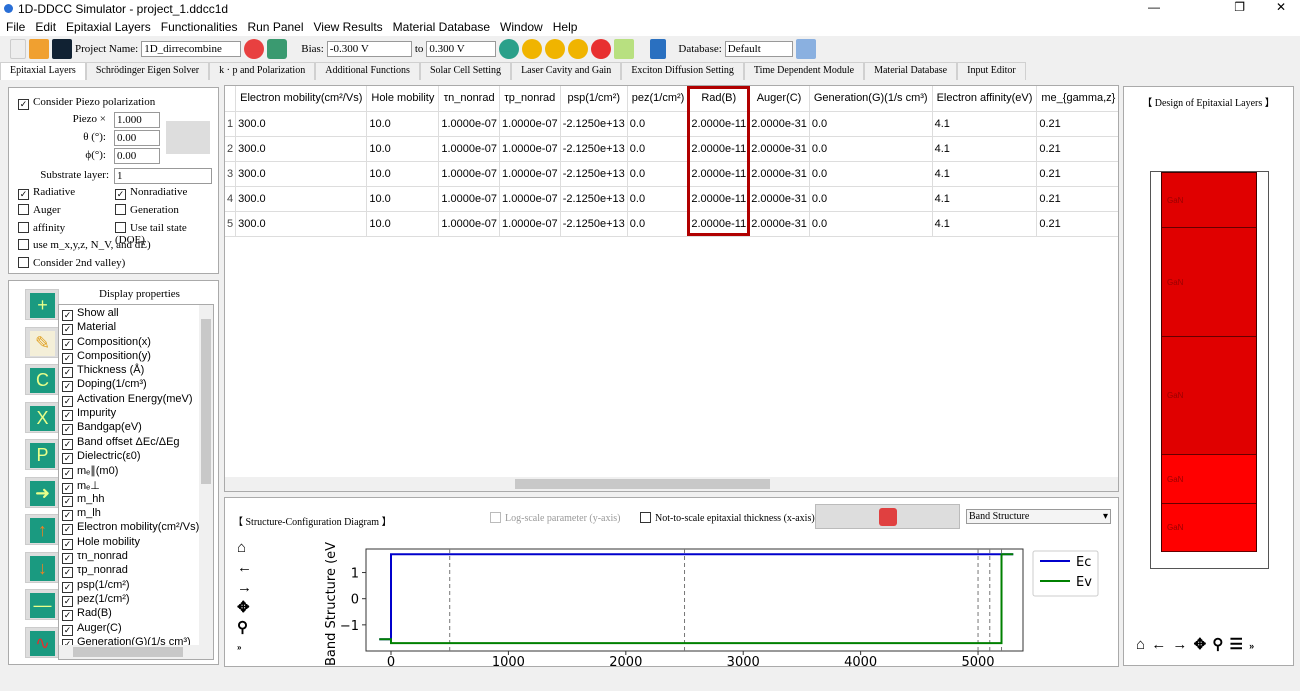 The height and width of the screenshot is (691, 1300). What do you see at coordinates (129, 443) in the screenshot?
I see `display-property-item: ✓ Band offset ΔEc/ΔEg` at bounding box center [129, 443].